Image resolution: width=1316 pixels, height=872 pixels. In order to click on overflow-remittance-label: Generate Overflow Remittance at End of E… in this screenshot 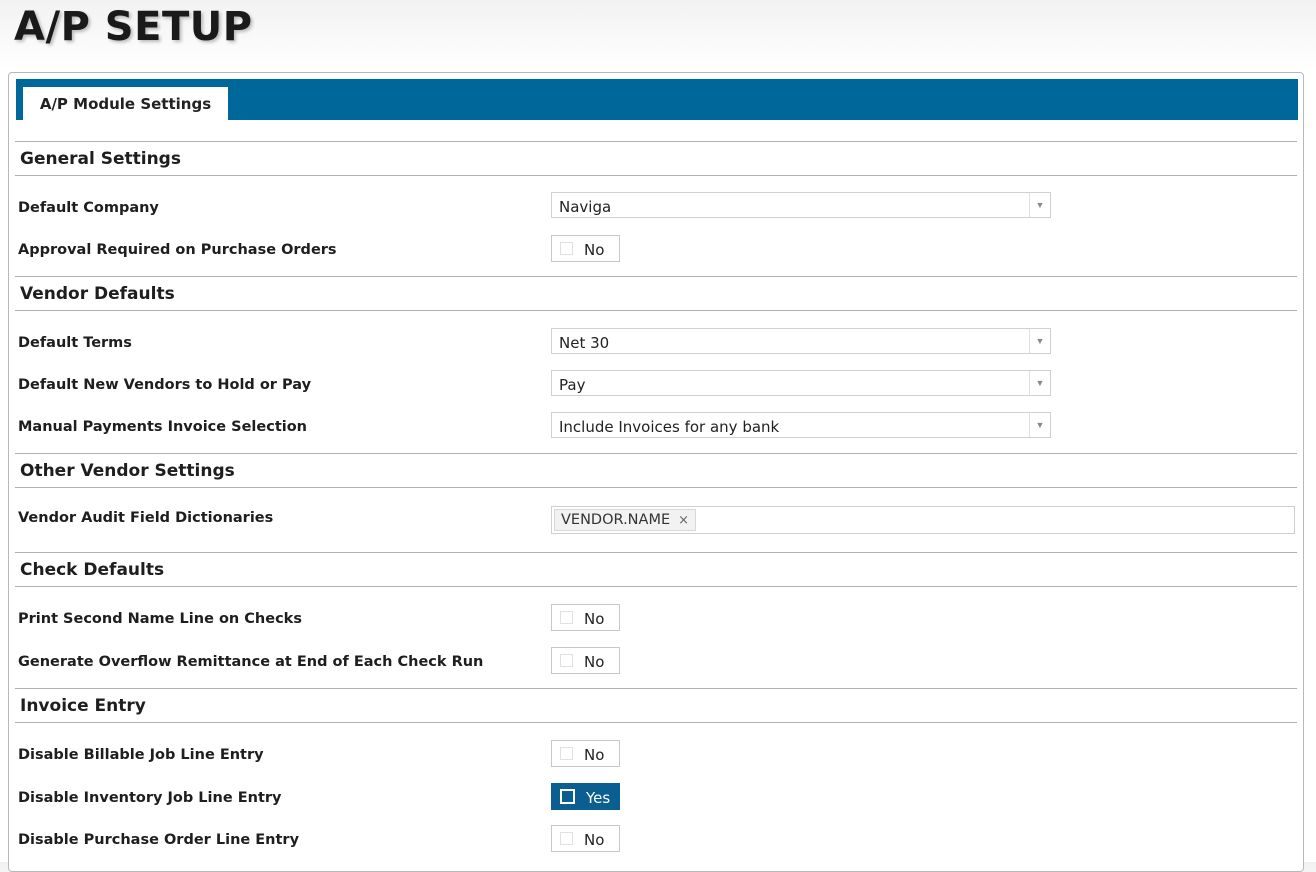, I will do `click(251, 662)`.